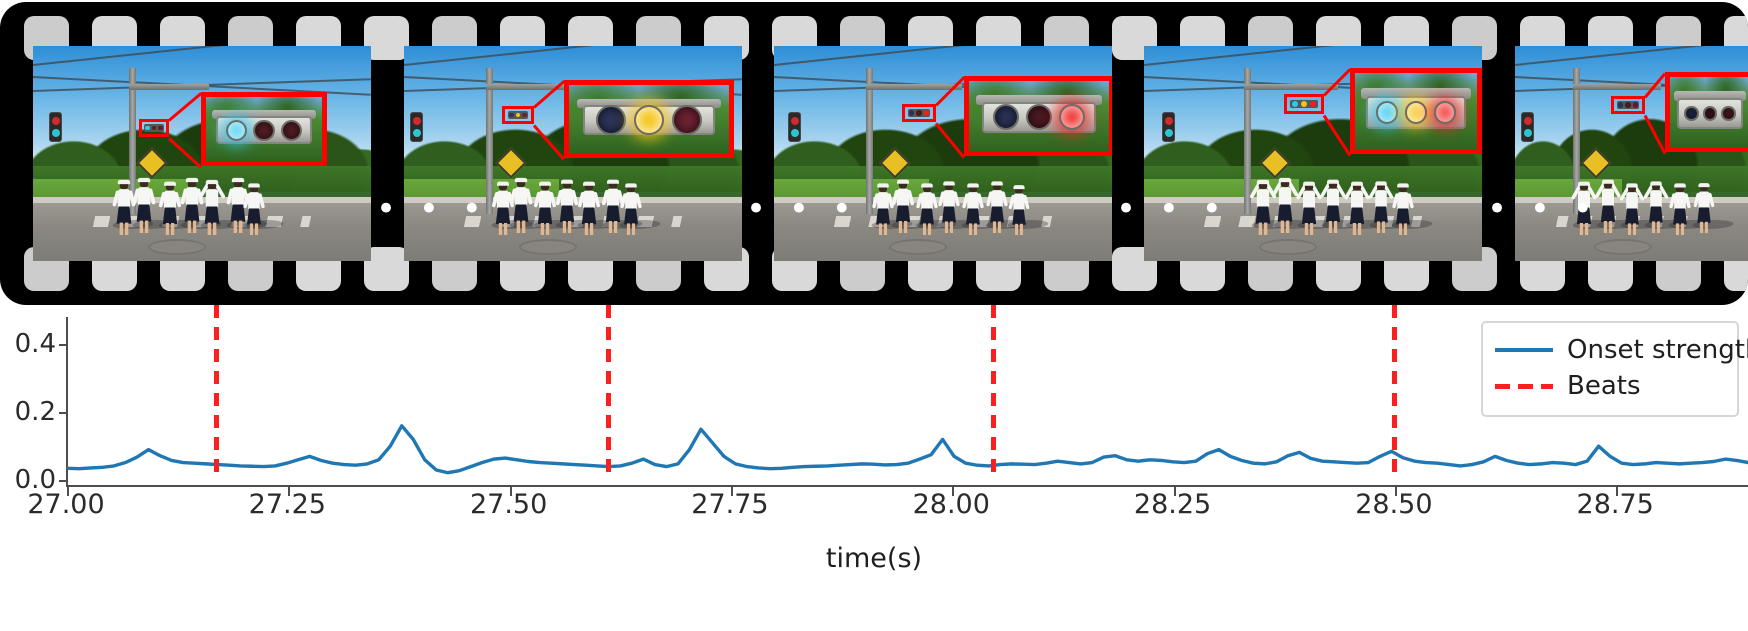 This screenshot has width=1748, height=631. What do you see at coordinates (730, 504) in the screenshot?
I see `x-tick-label: 27.75` at bounding box center [730, 504].